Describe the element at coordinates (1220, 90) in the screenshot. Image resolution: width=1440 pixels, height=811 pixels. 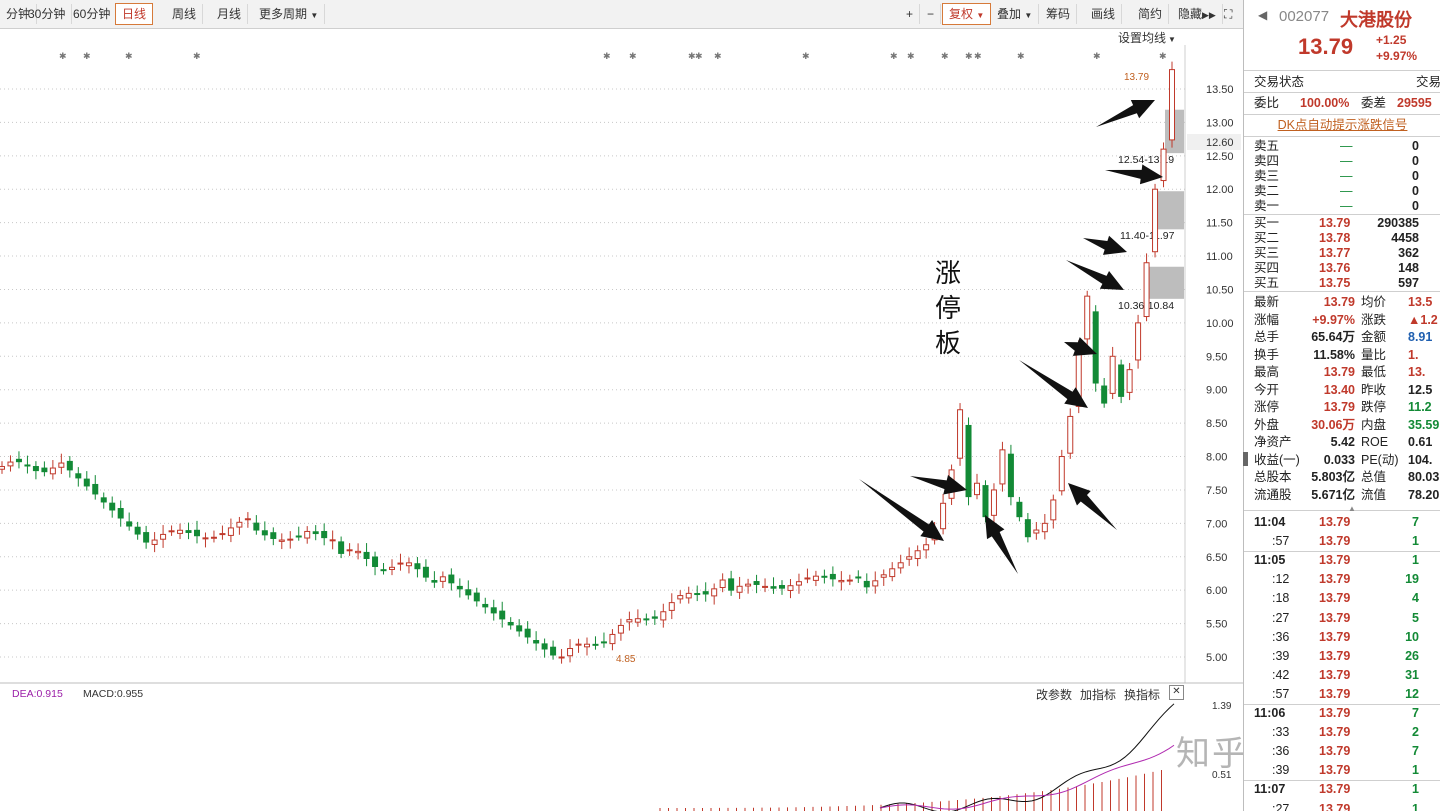
I see `price-axis-tick: 13.50` at that location.